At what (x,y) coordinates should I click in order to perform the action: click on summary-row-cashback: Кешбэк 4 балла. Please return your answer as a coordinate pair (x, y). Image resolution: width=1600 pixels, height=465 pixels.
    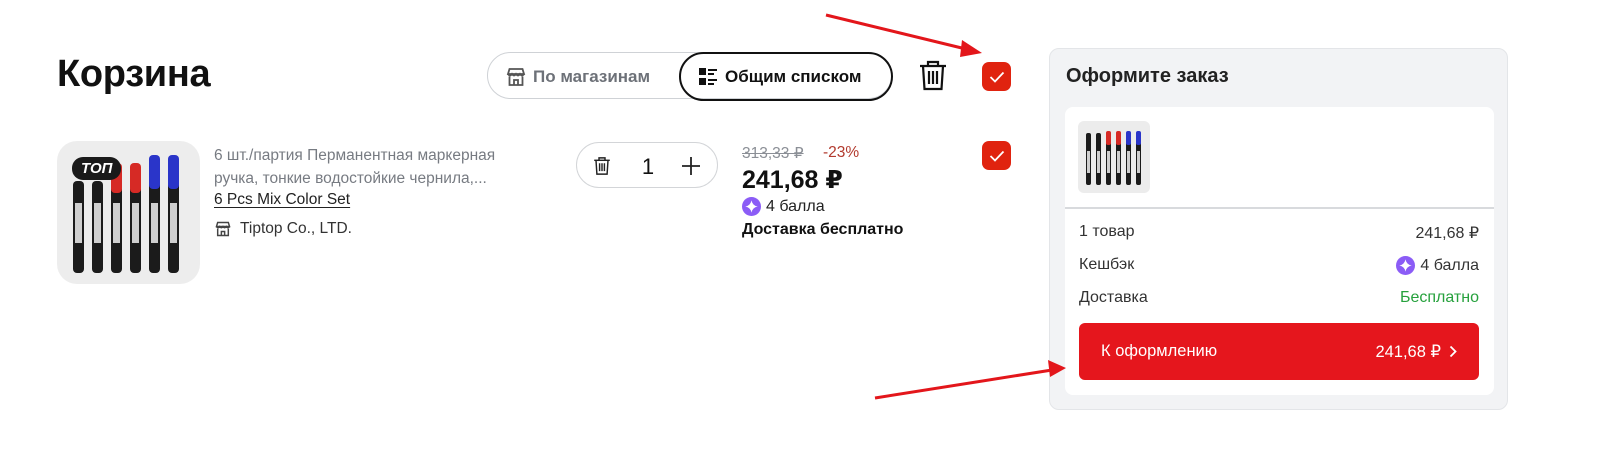
    Looking at the image, I should click on (1279, 265).